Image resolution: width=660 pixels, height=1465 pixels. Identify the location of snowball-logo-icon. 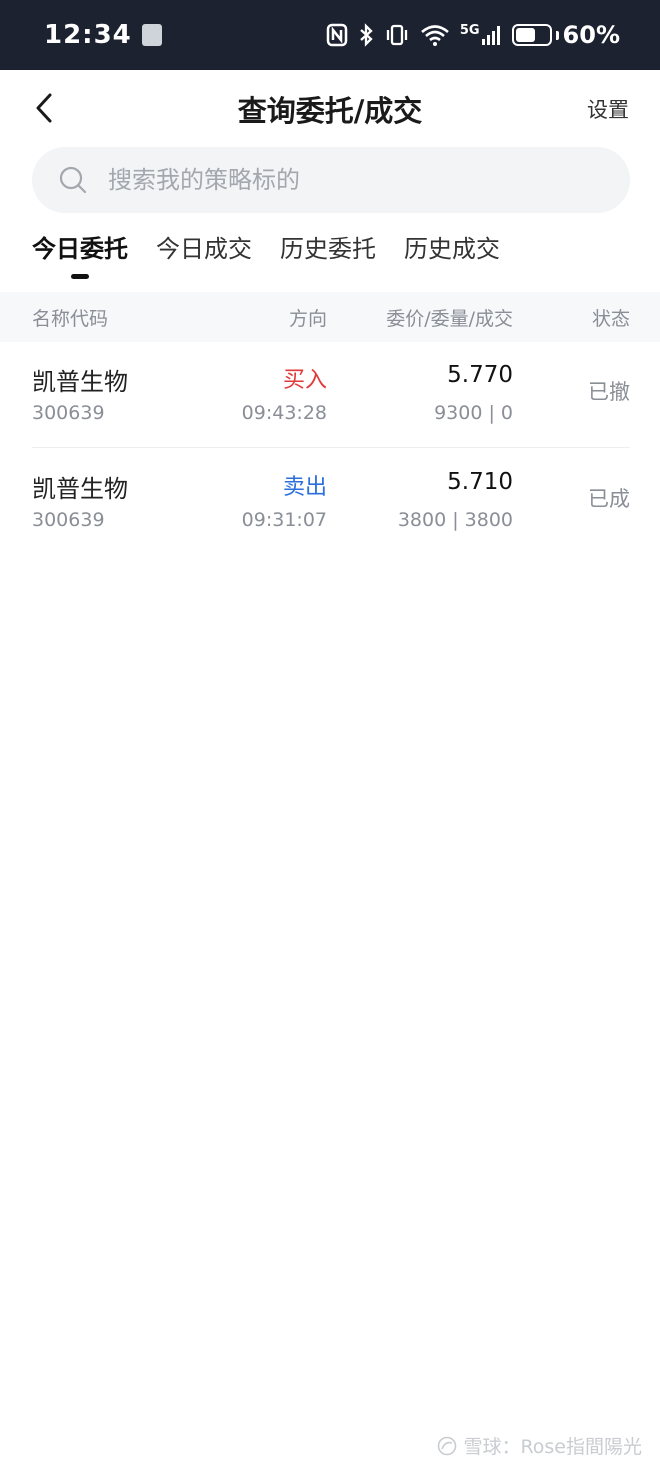
(447, 1445).